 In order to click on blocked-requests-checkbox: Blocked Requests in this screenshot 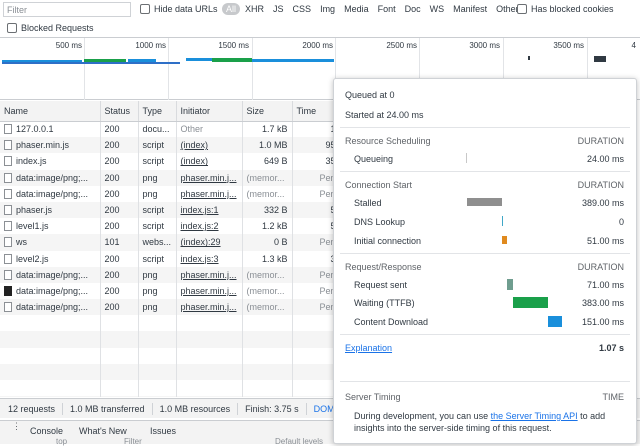, I will do `click(50, 28)`.